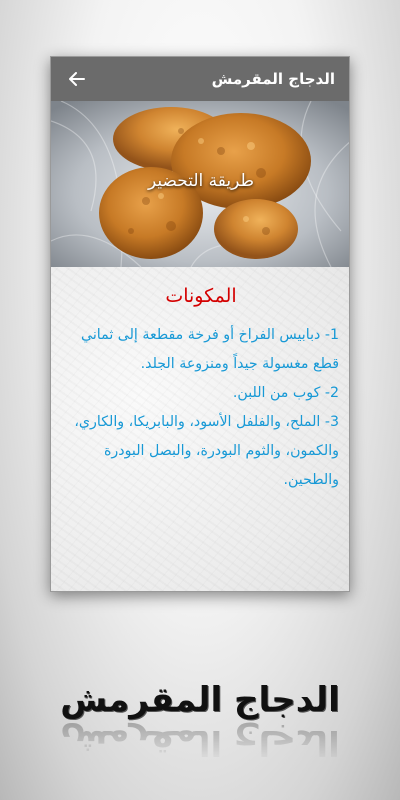  What do you see at coordinates (200, 742) in the screenshot?
I see `promo-title-reflection: الدجاج المقرمش` at bounding box center [200, 742].